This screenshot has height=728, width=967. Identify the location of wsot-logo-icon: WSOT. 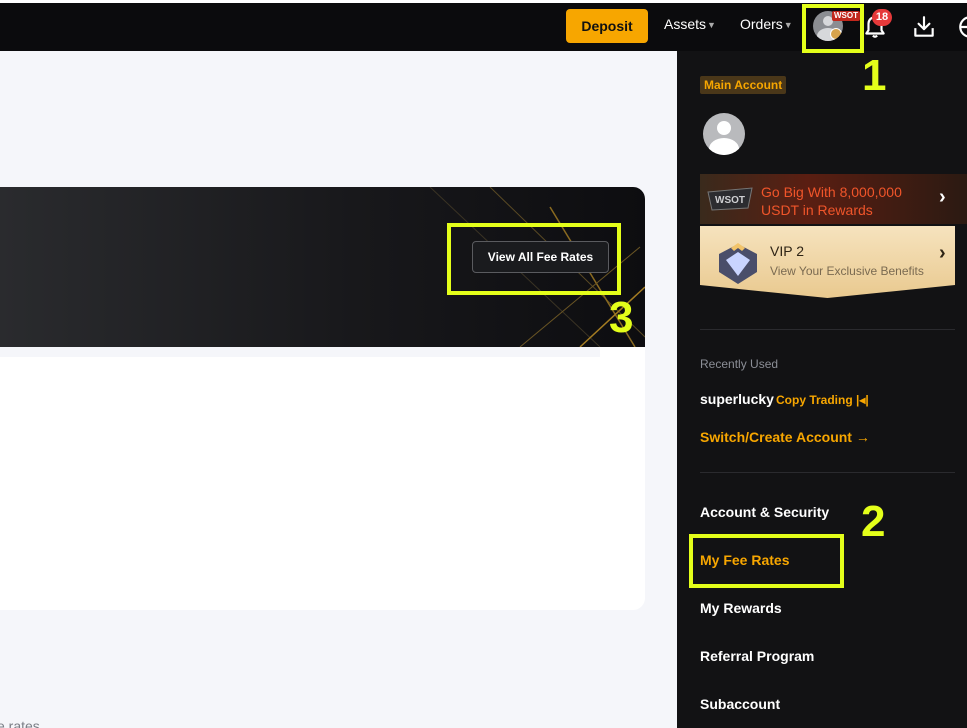
(730, 199).